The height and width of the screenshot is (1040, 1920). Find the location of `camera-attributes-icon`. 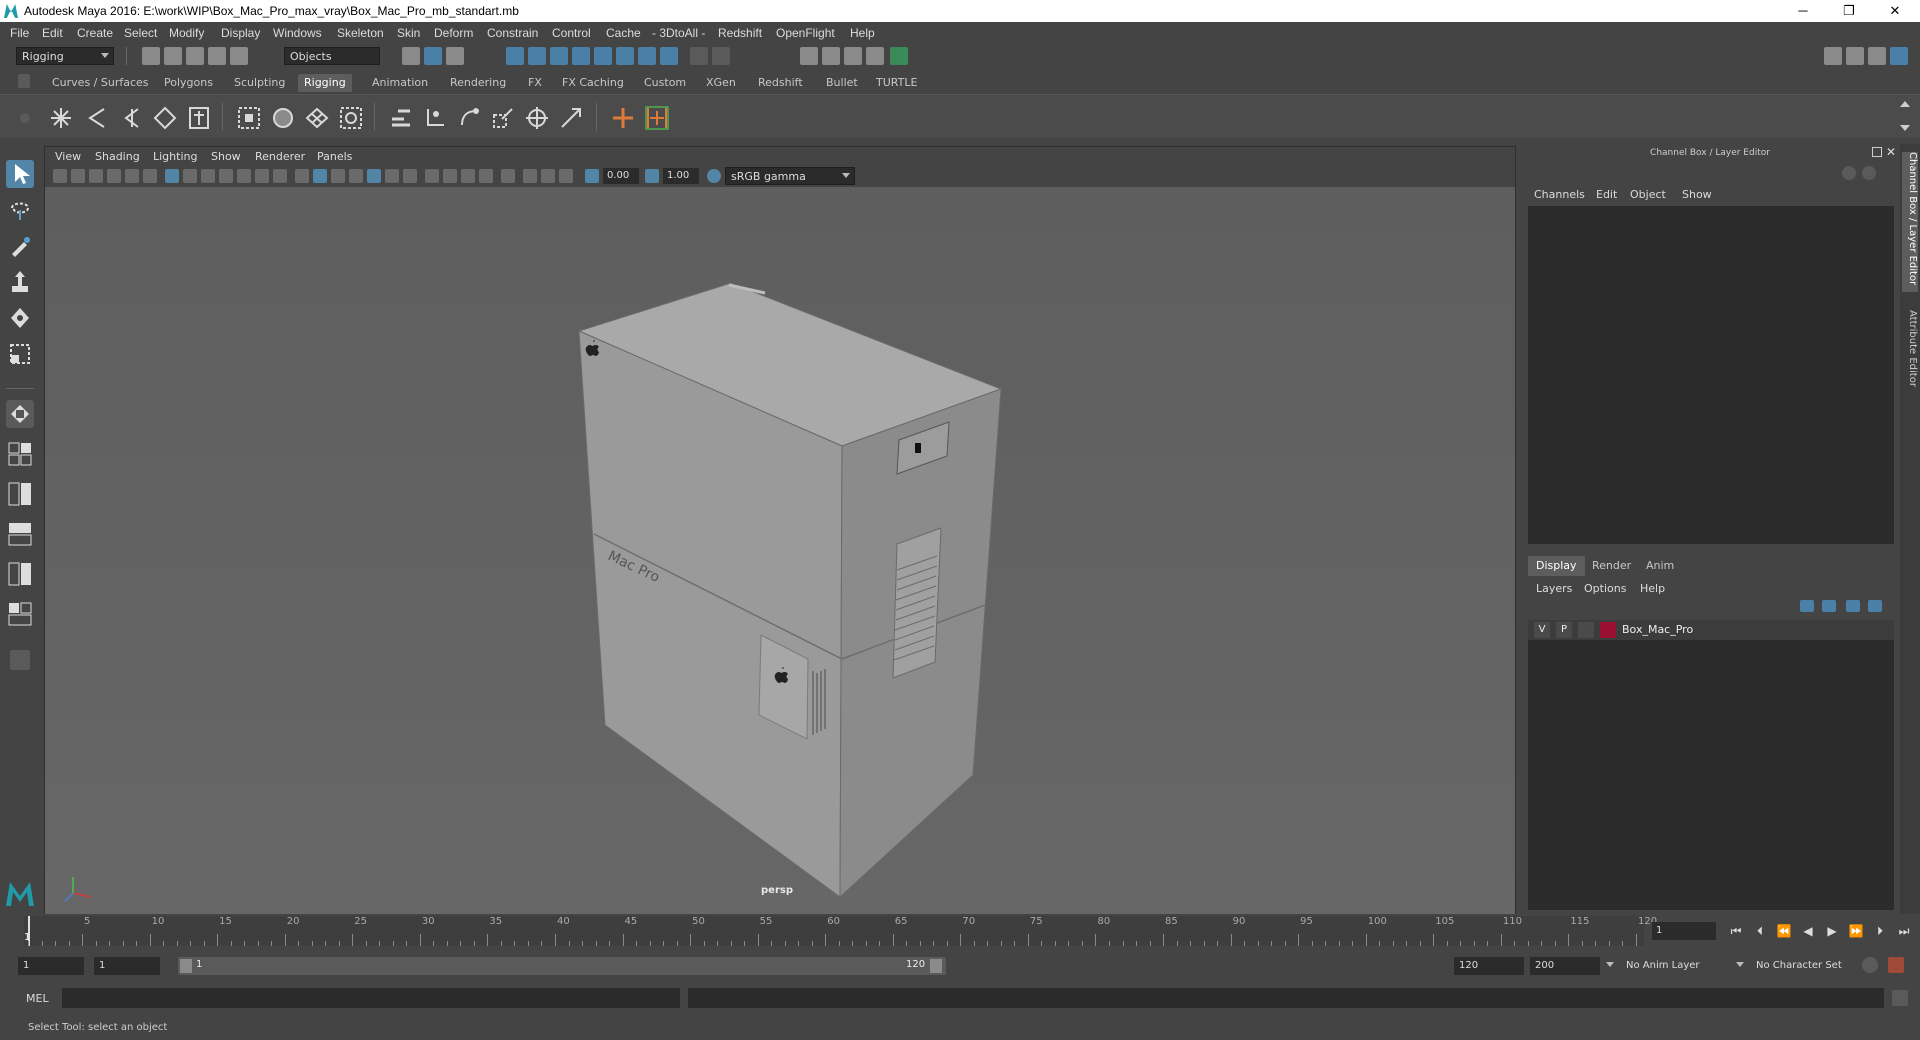

camera-attributes-icon is located at coordinates (78, 176).